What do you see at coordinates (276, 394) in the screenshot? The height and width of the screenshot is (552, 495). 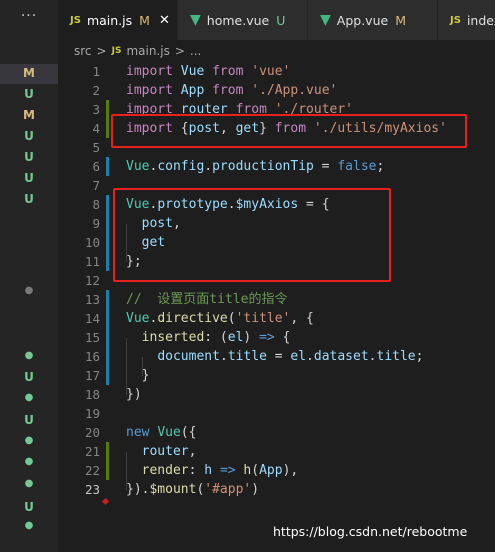 I see `code-line: 18})` at bounding box center [276, 394].